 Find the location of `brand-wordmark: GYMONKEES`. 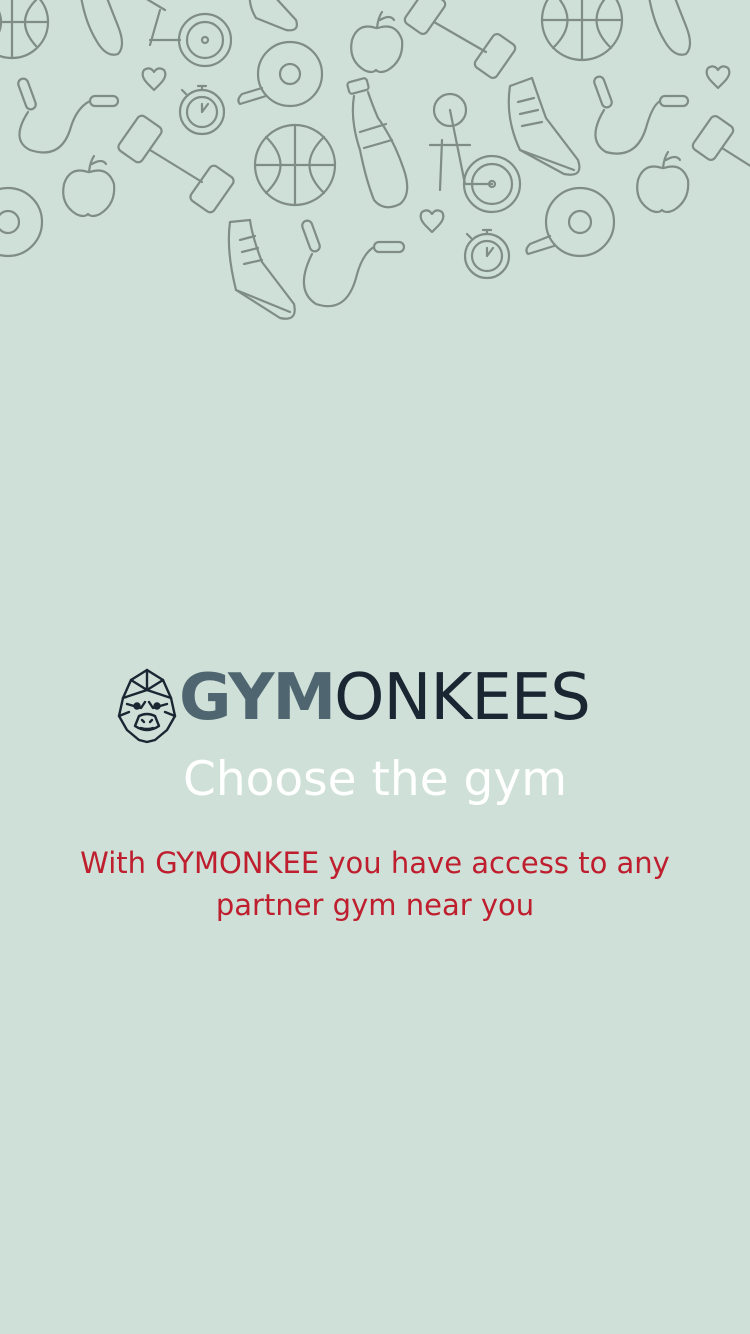

brand-wordmark: GYMONKEES is located at coordinates (385, 698).